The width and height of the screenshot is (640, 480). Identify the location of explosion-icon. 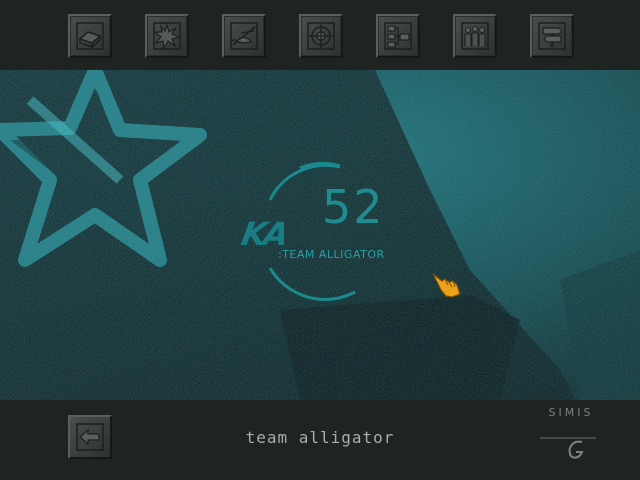
(167, 36).